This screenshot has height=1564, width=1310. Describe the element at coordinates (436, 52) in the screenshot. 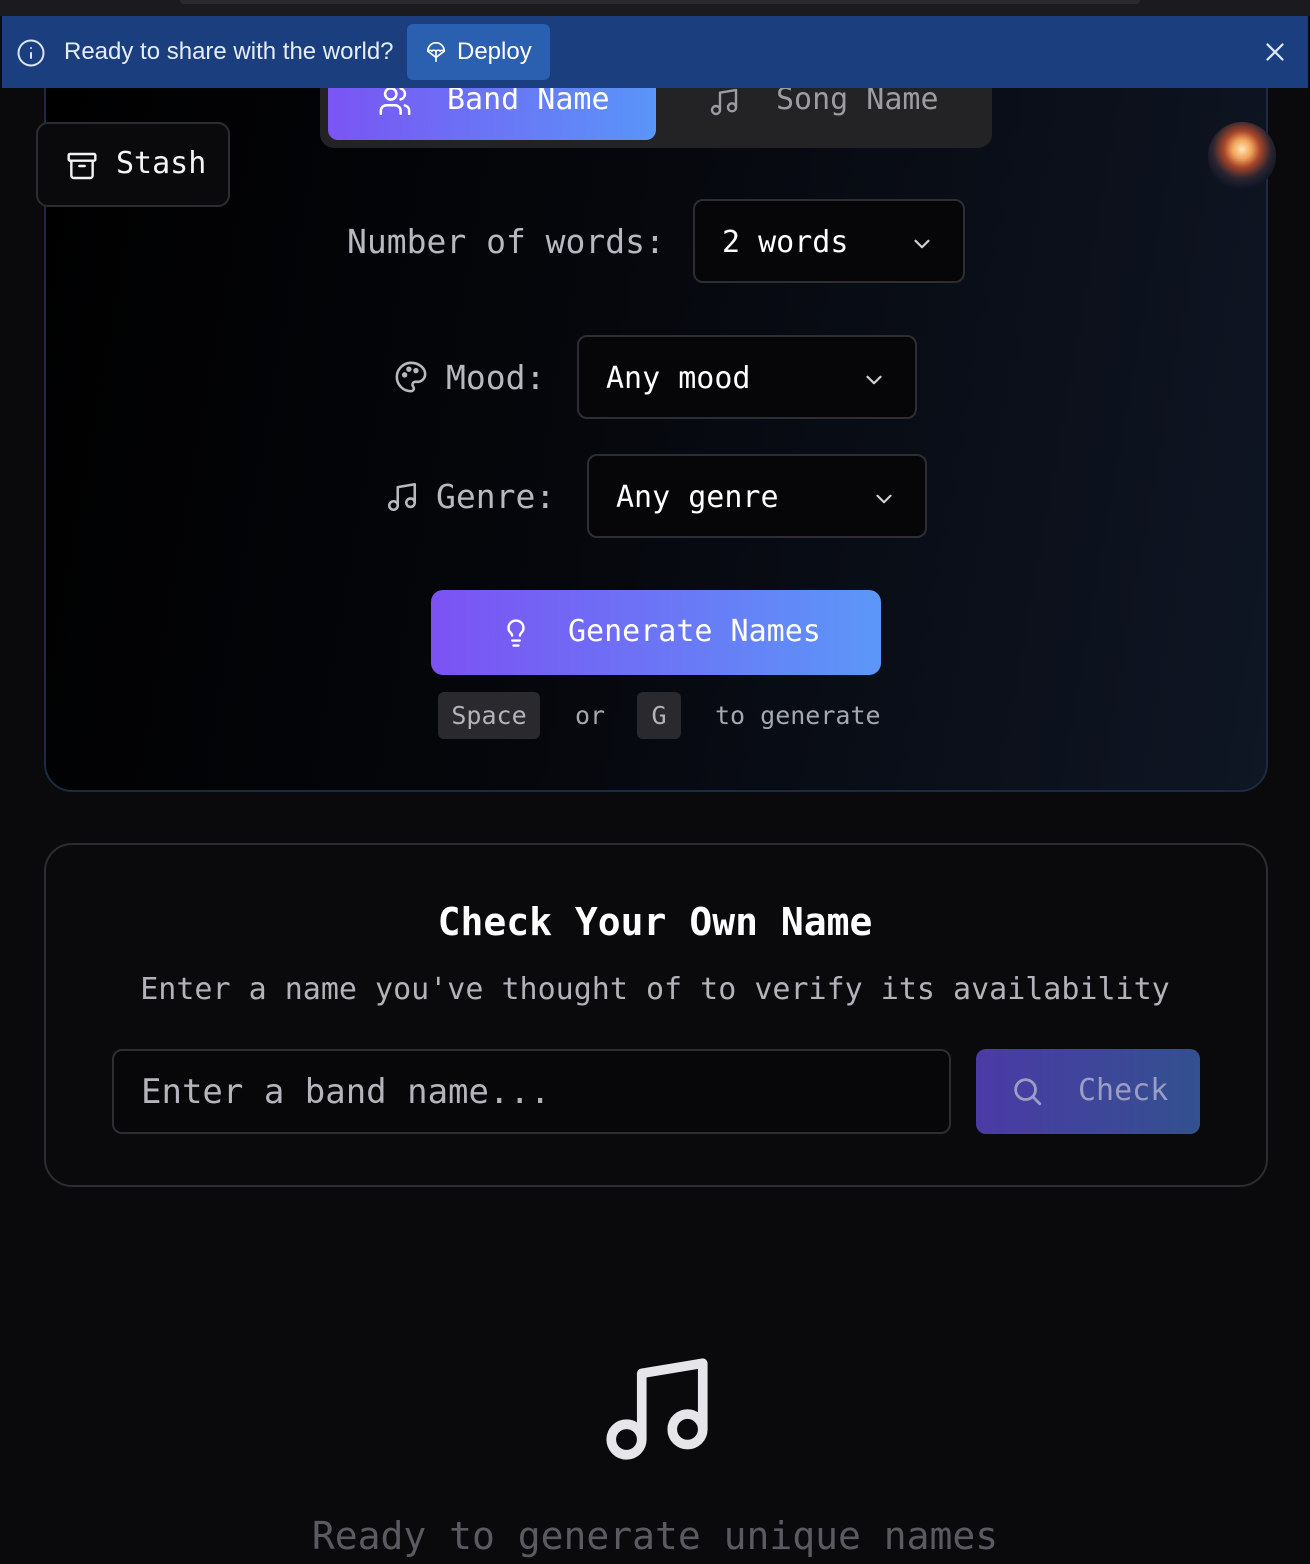

I see `parachute-icon` at that location.